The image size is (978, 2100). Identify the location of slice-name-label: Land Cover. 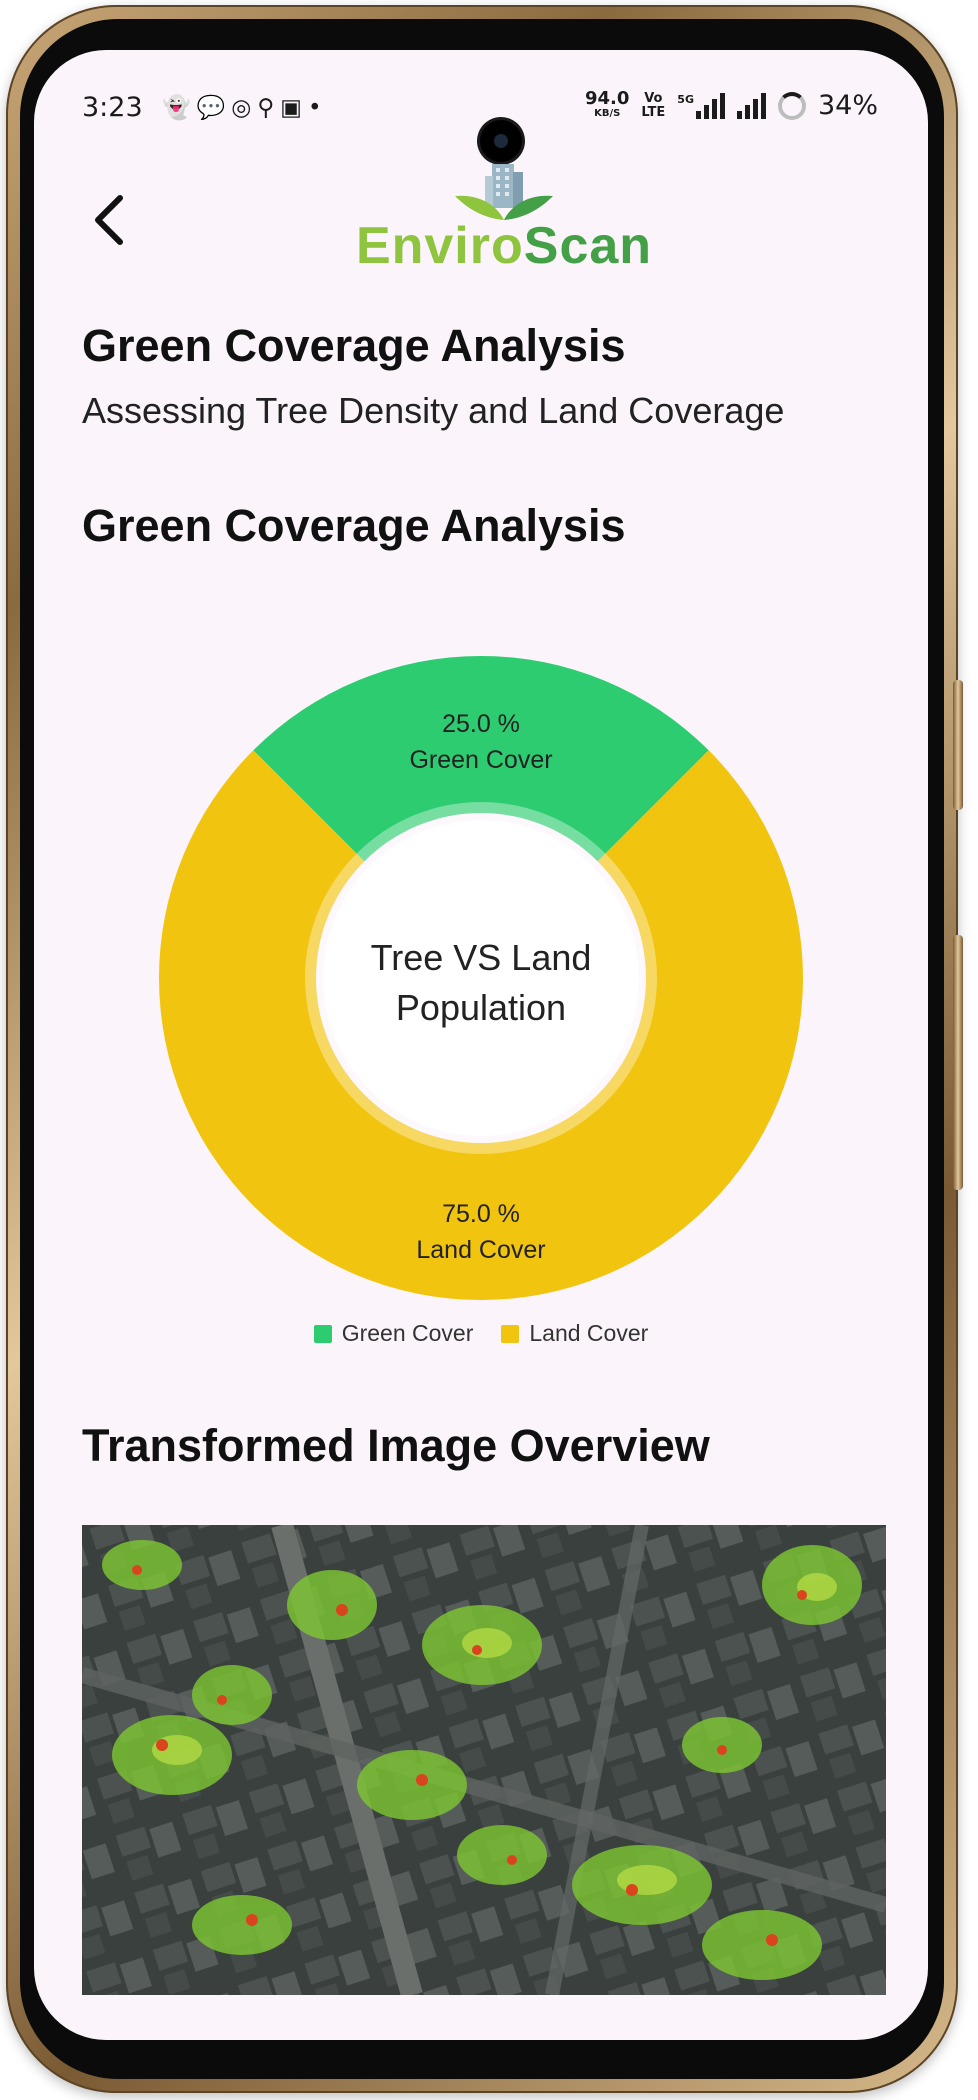
(480, 1250).